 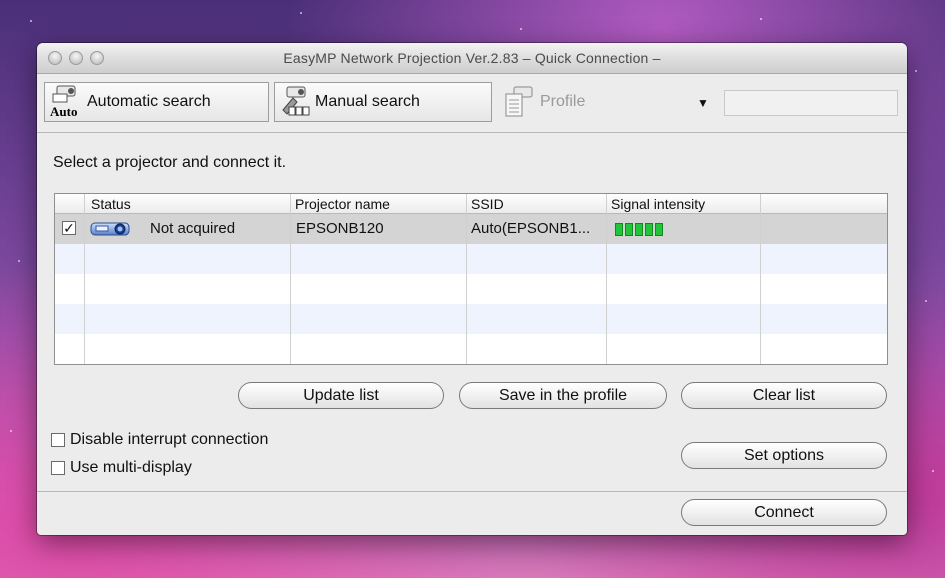 I want to click on projector-icon, so click(x=110, y=229).